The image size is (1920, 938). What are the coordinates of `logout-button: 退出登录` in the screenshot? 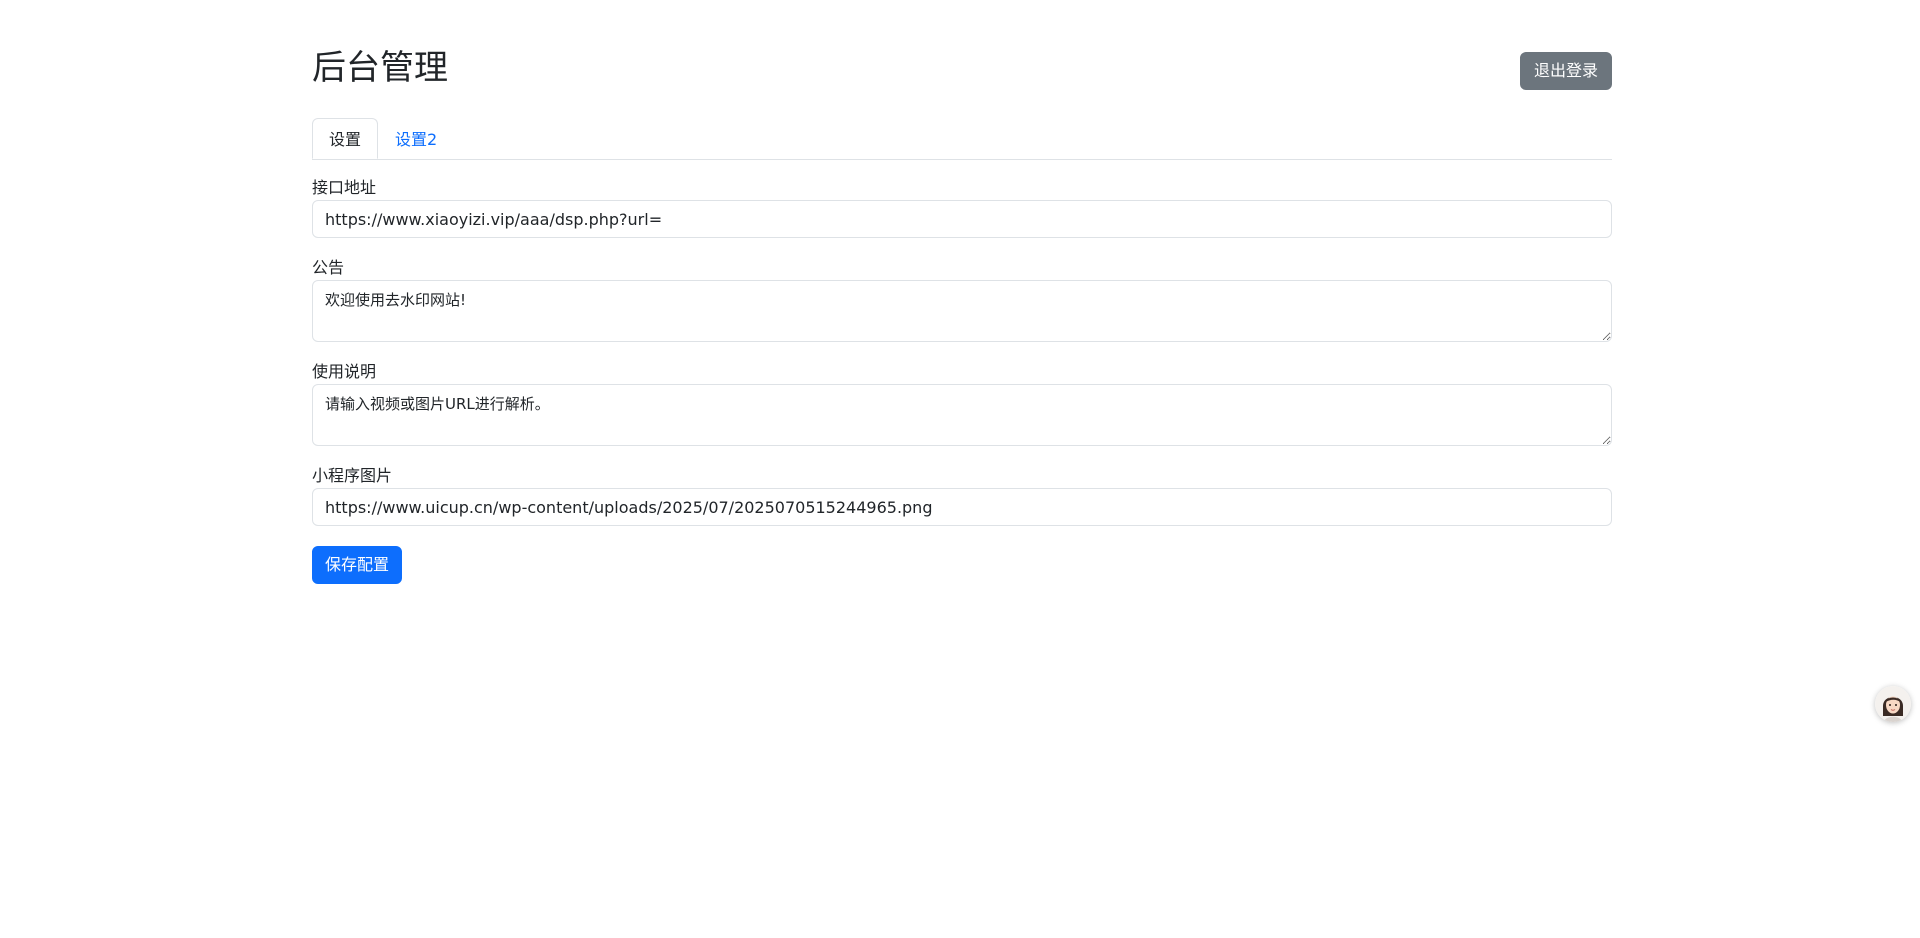 It's located at (1565, 71).